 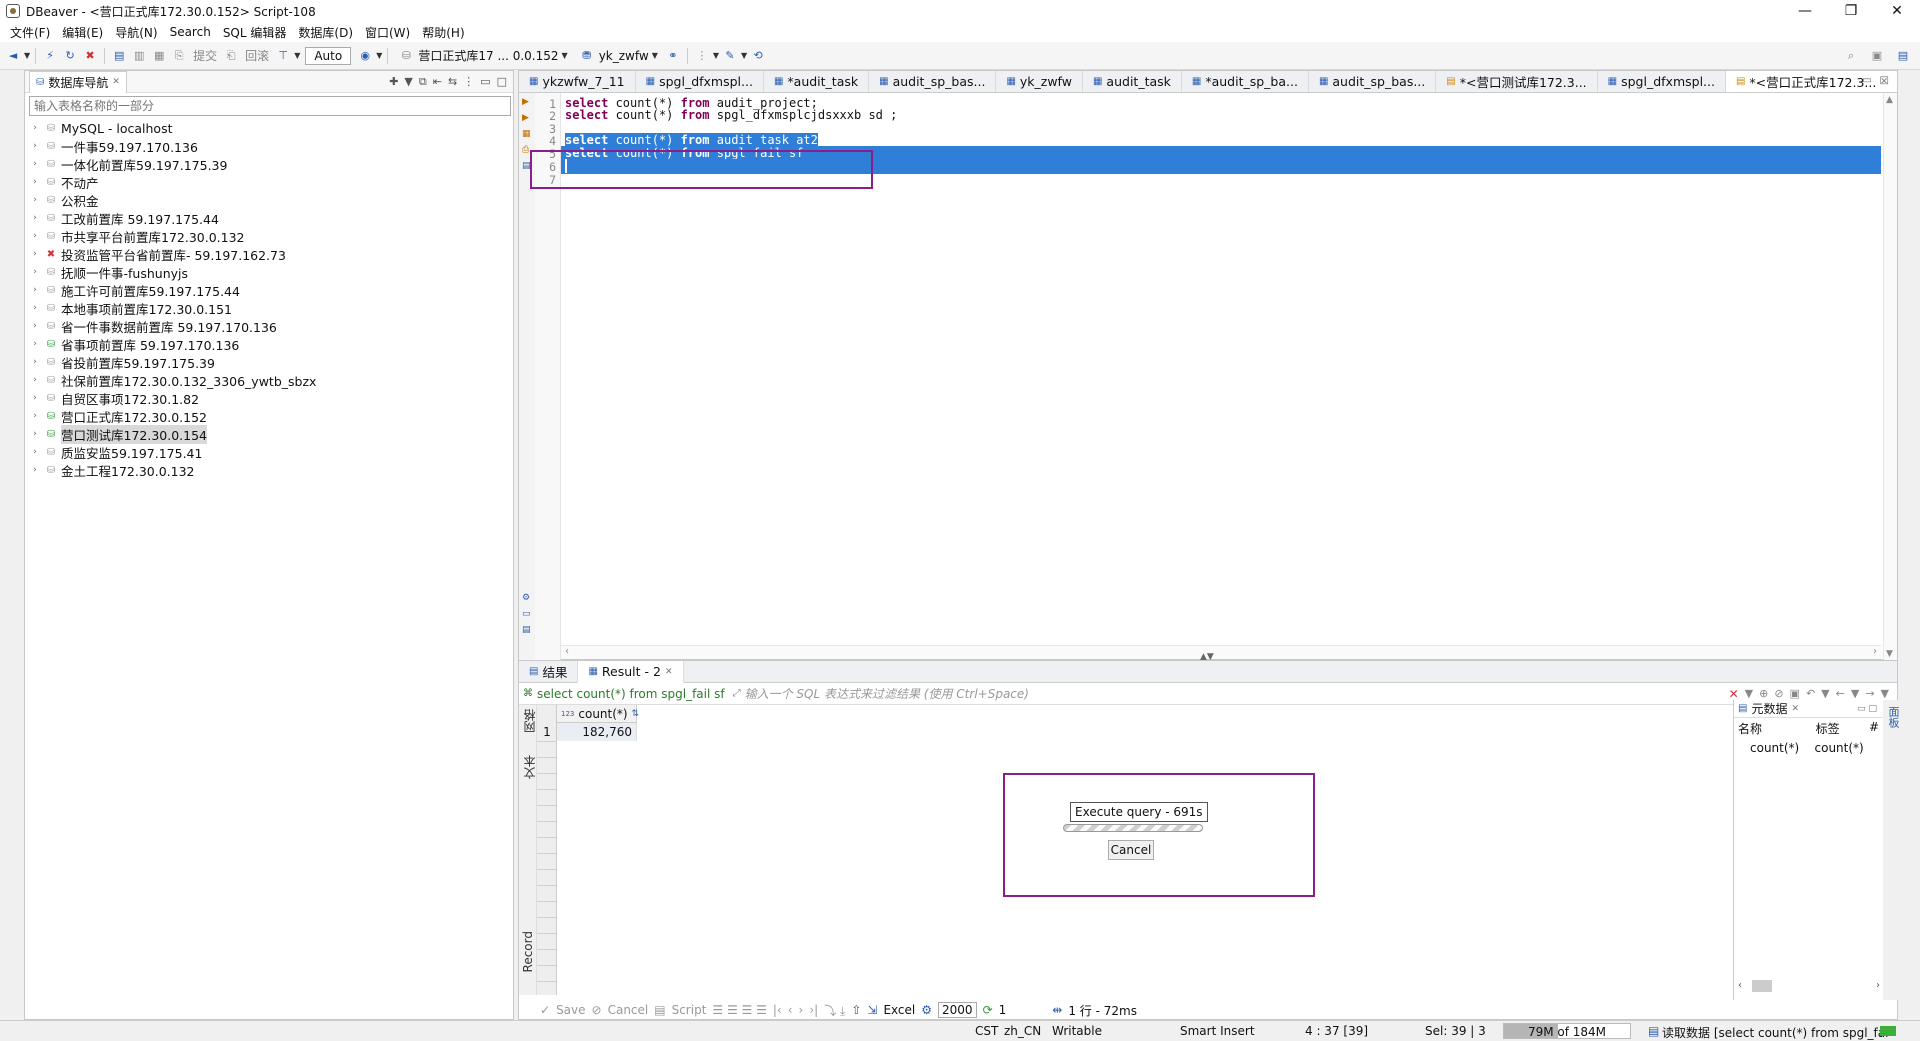 What do you see at coordinates (271, 308) in the screenshot?
I see `navigator-connection-item: › ⛁ 本地事项前置库172.30.0.151` at bounding box center [271, 308].